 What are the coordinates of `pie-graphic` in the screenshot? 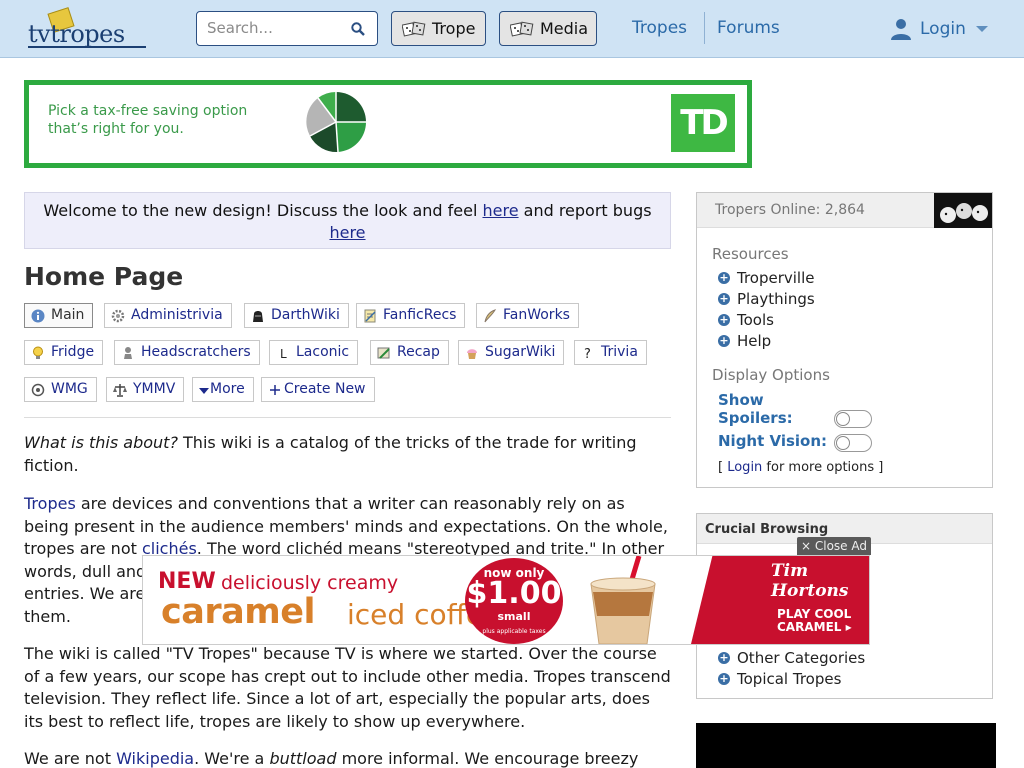 It's located at (336, 122).